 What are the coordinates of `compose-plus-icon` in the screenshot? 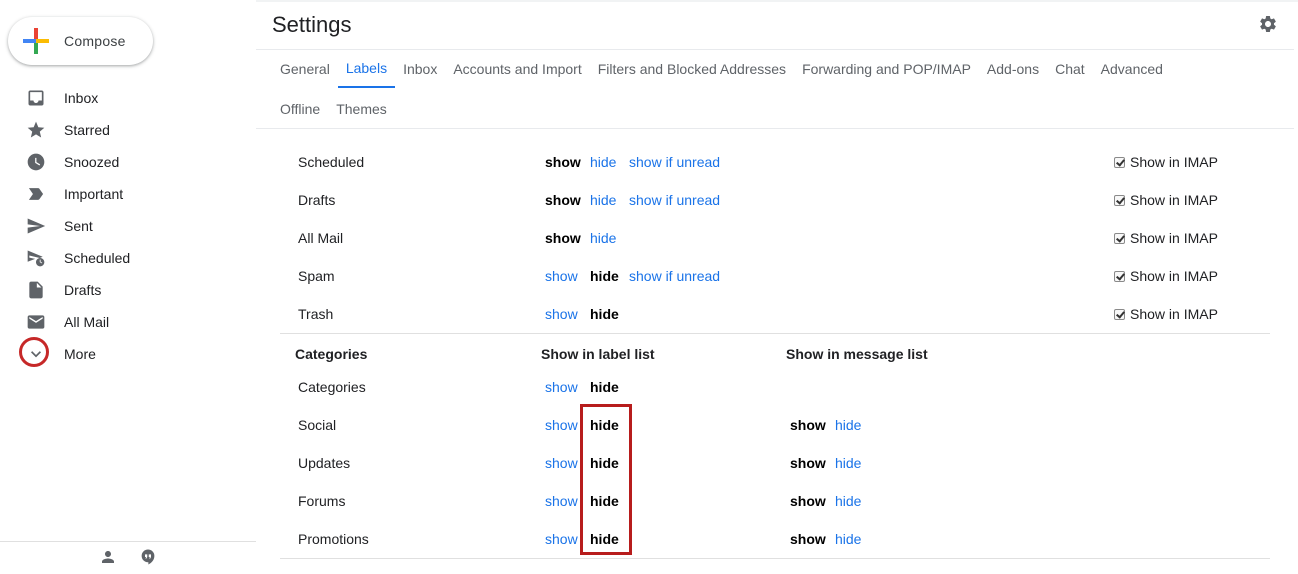 It's located at (36, 41).